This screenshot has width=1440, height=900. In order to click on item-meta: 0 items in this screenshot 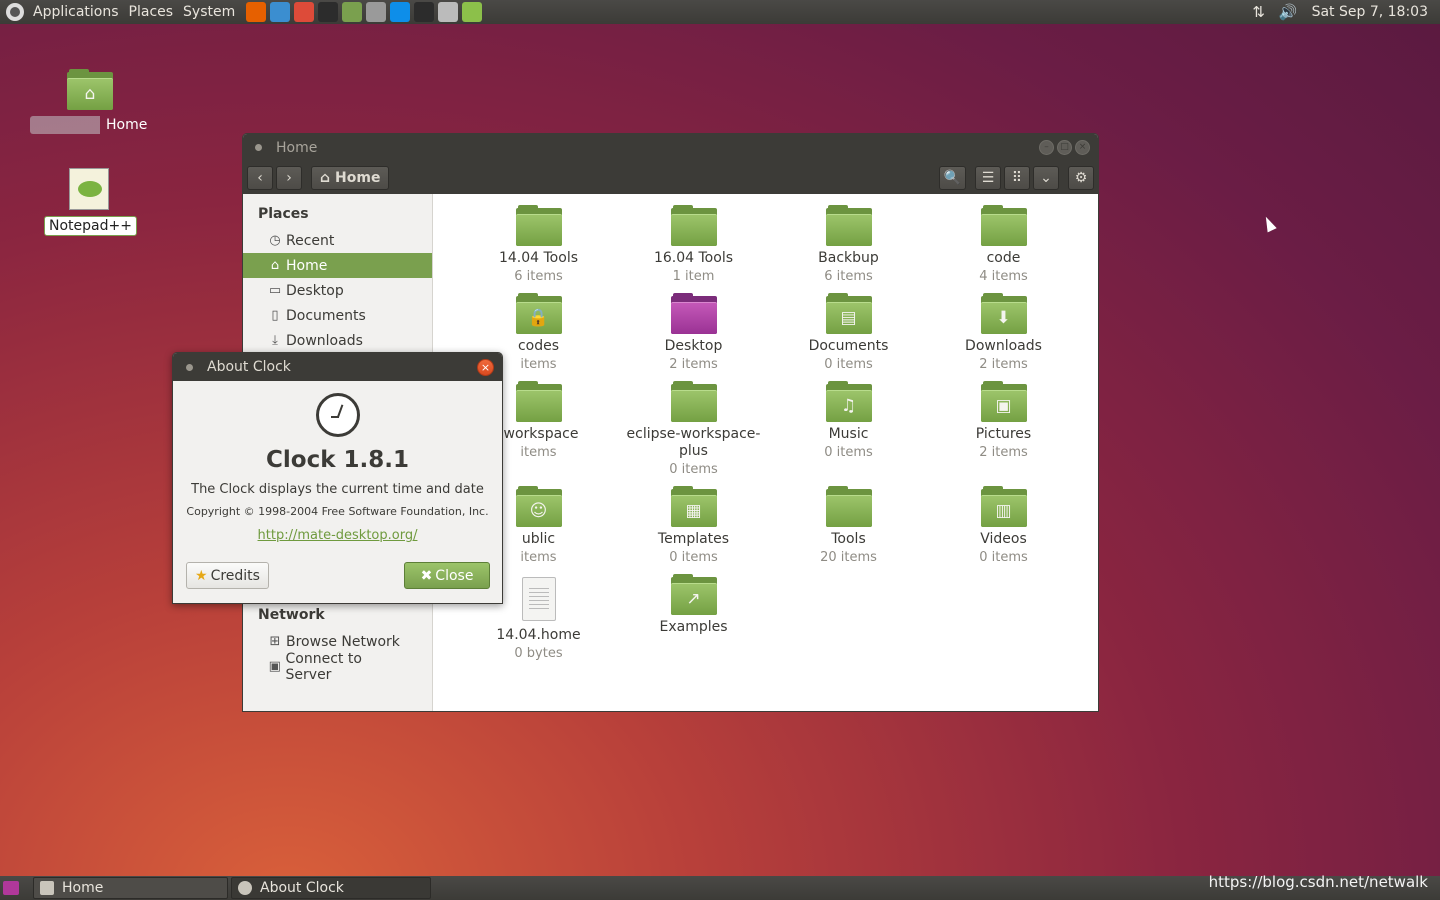, I will do `click(1003, 557)`.